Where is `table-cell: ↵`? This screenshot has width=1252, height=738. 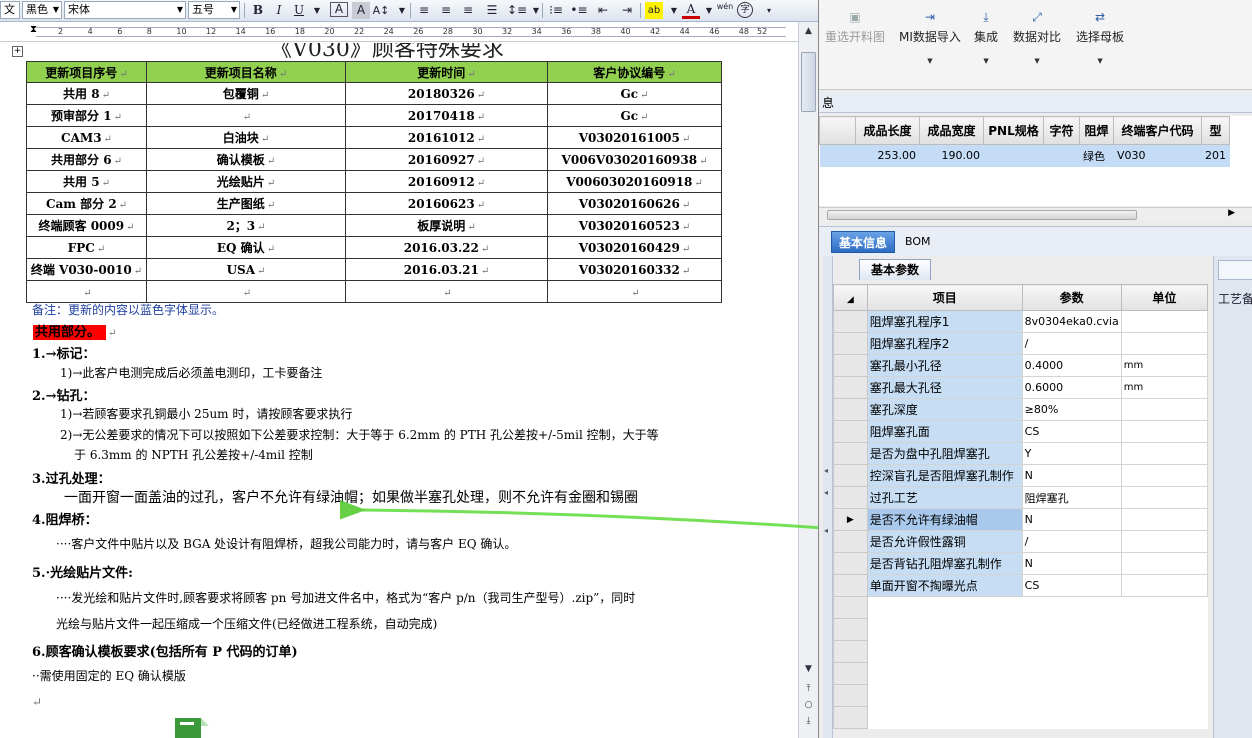
table-cell: ↵ is located at coordinates (86, 291).